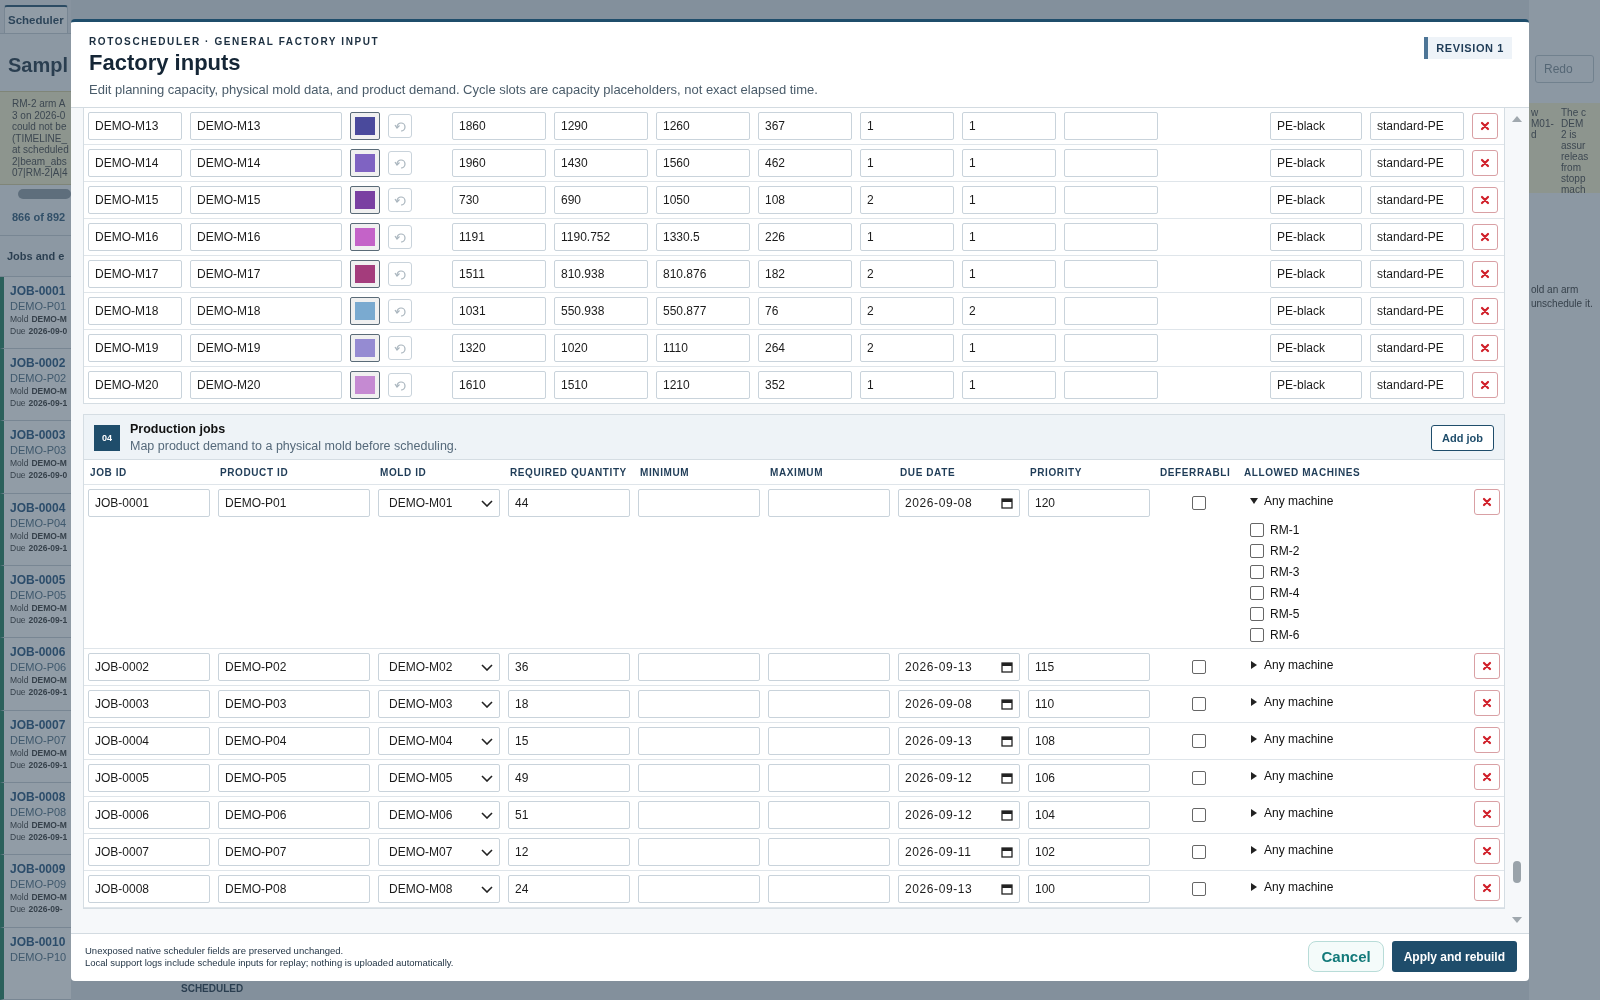  I want to click on mold-dropdown: DEMO-M08, so click(439, 889).